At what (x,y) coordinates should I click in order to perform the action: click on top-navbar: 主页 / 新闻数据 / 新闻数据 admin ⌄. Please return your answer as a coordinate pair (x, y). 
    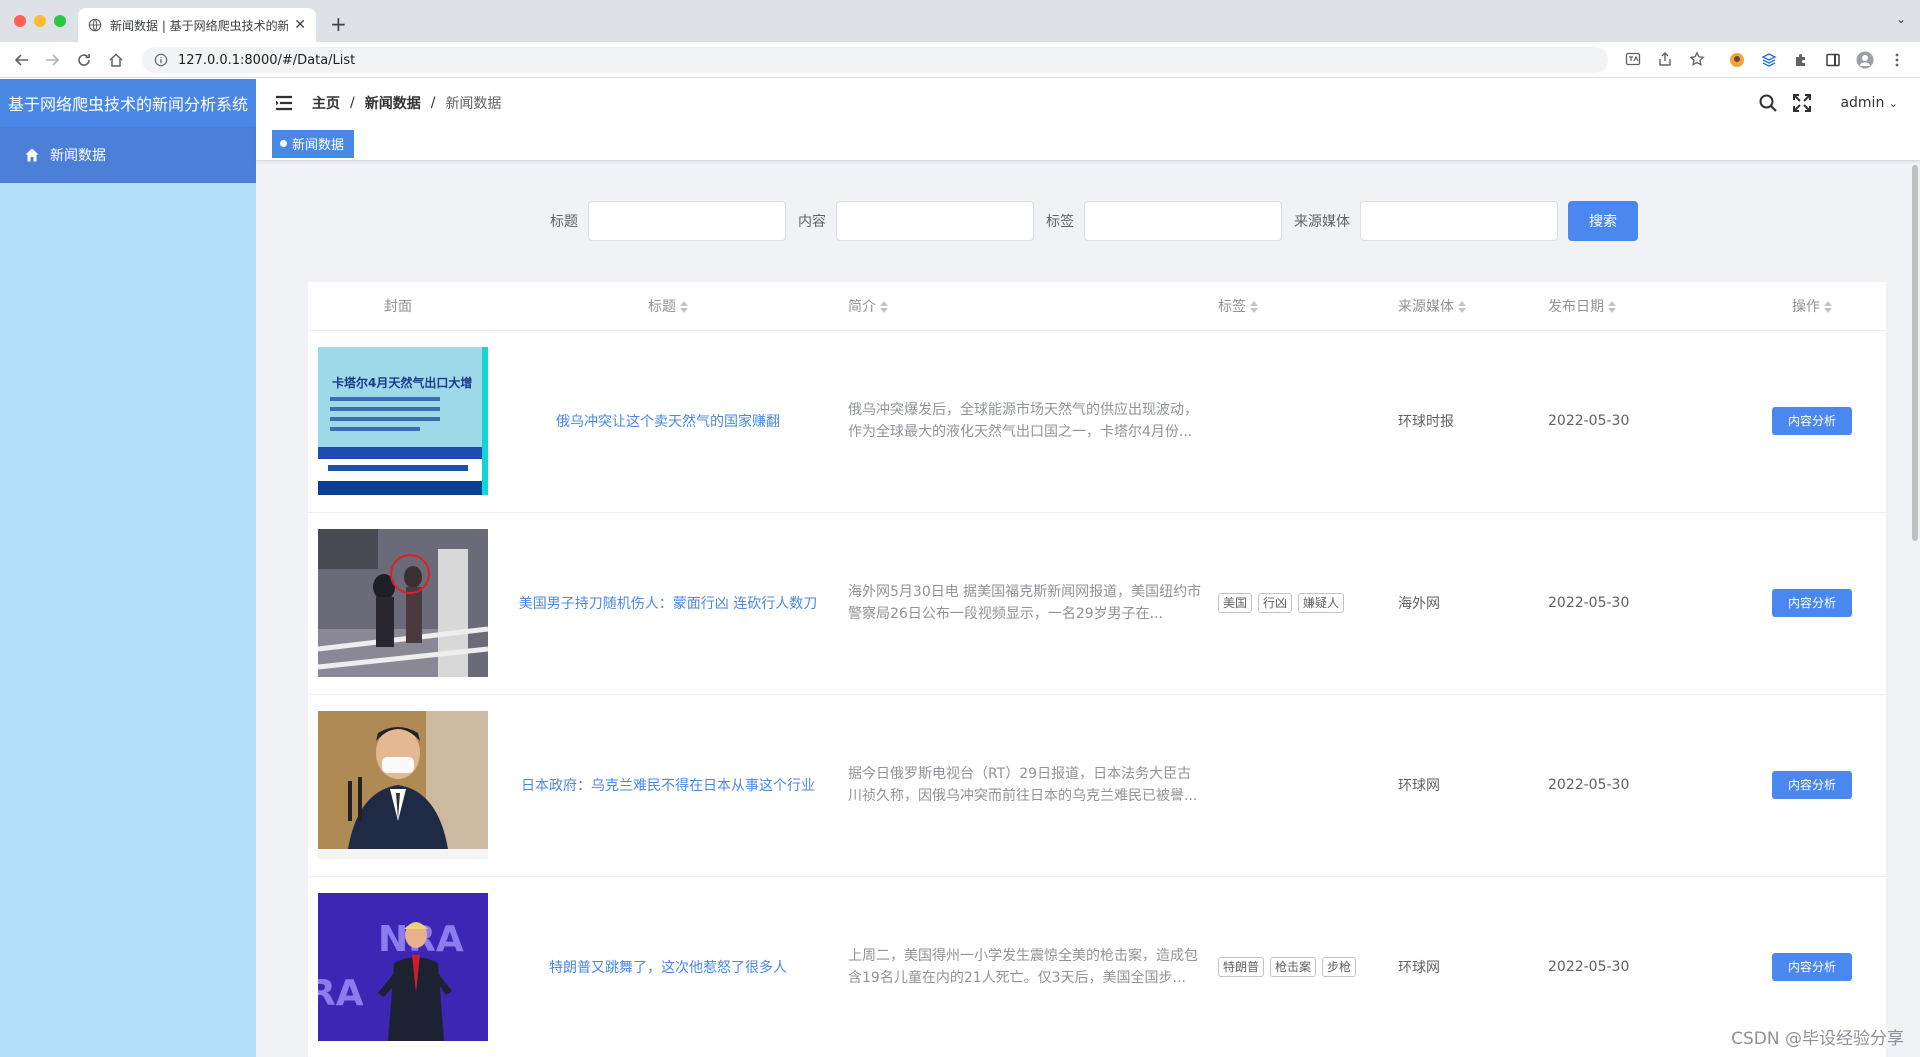
    Looking at the image, I should click on (1088, 103).